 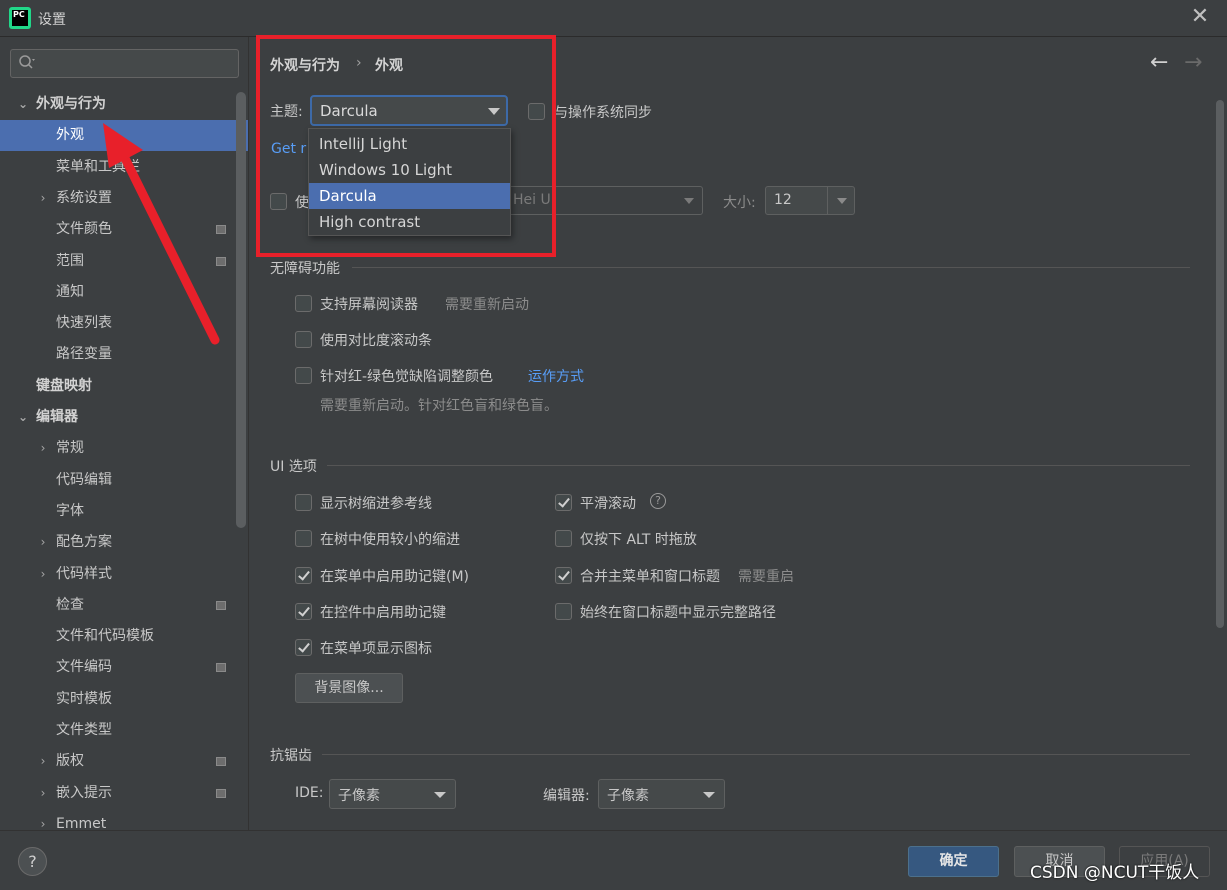 I want to click on ok-button: 确定, so click(x=953, y=861).